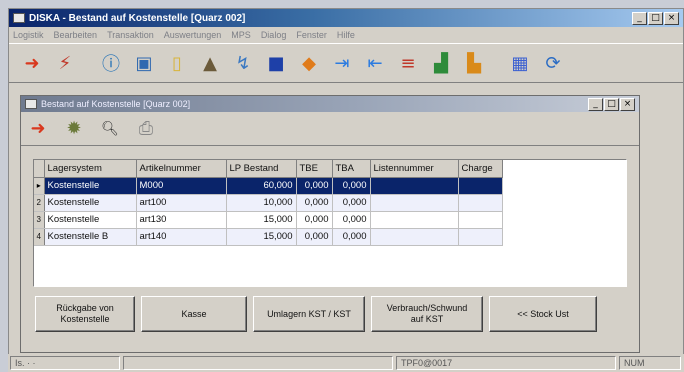 Image resolution: width=684 pixels, height=372 pixels. What do you see at coordinates (506, 363) in the screenshot?
I see `status-pane-connection: TPF0@0017` at bounding box center [506, 363].